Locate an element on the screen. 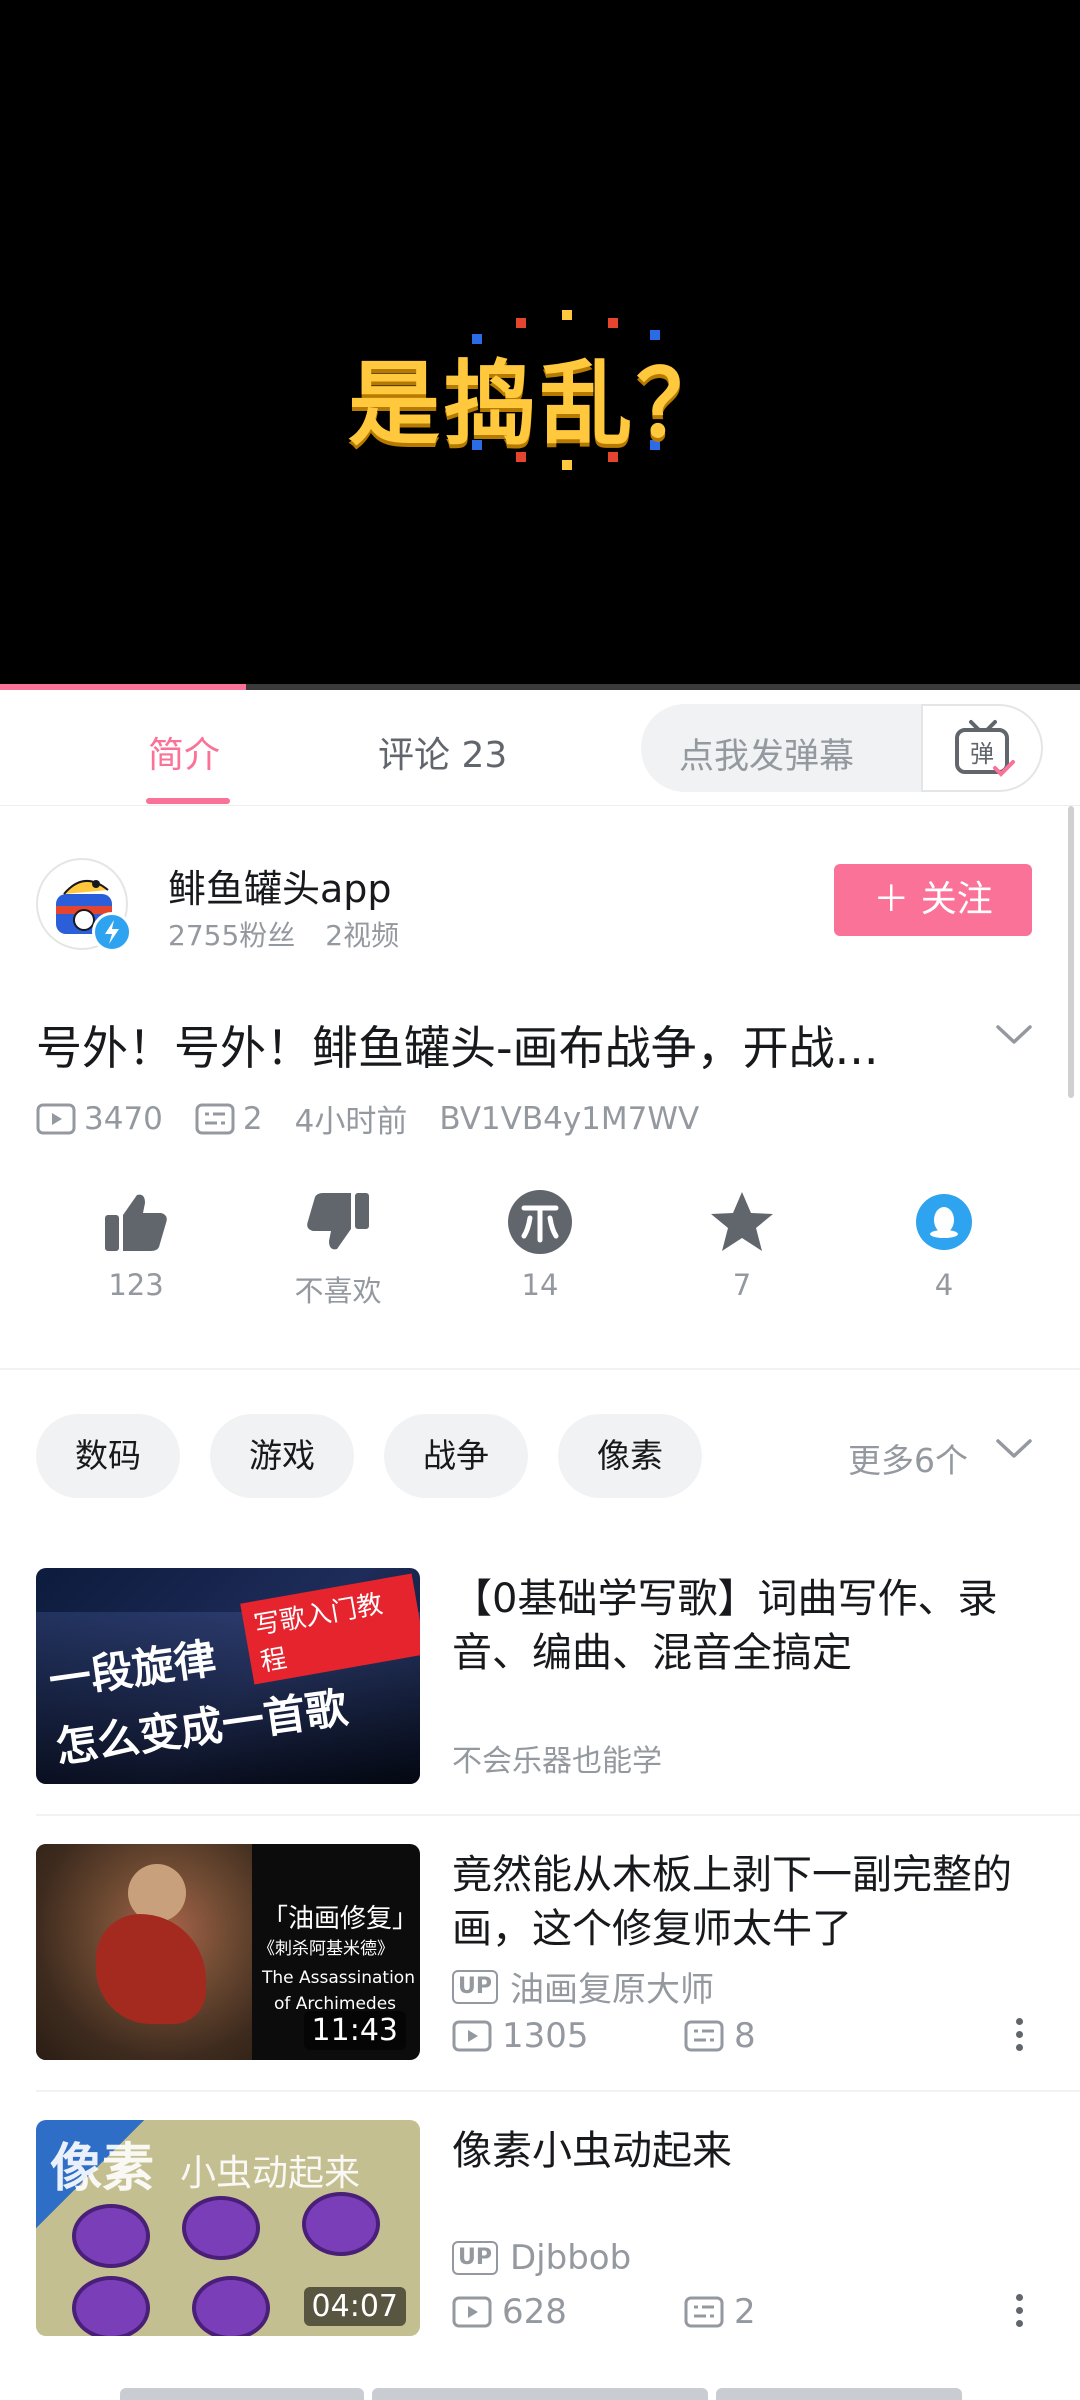 The width and height of the screenshot is (1080, 2400). follow-label: 关注 is located at coordinates (956, 899).